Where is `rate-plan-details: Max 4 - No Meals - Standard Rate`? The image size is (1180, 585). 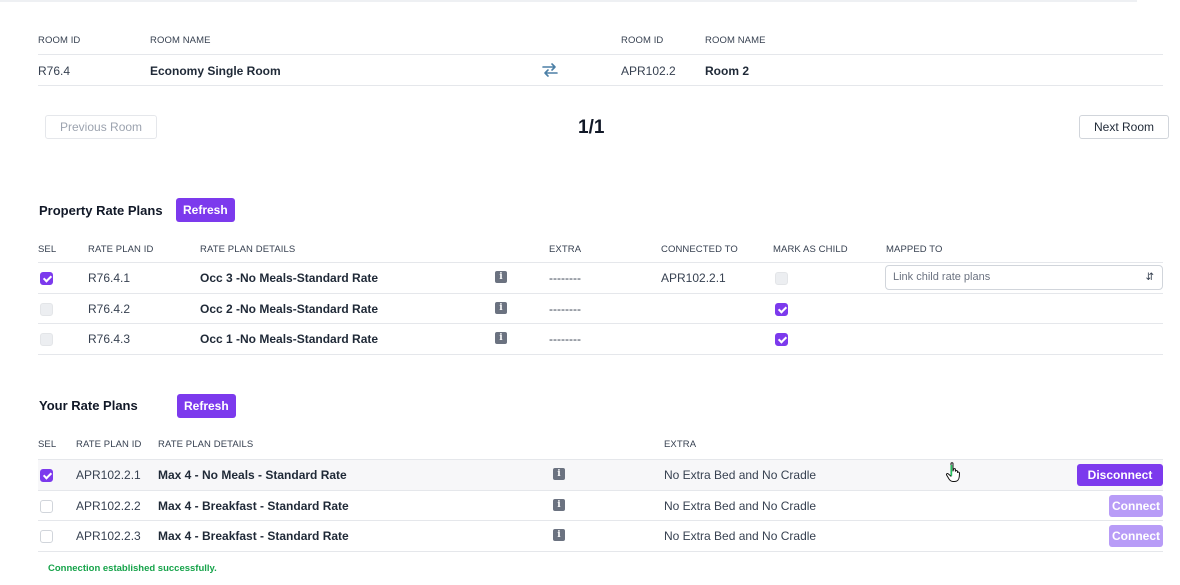 rate-plan-details: Max 4 - No Meals - Standard Rate is located at coordinates (252, 475).